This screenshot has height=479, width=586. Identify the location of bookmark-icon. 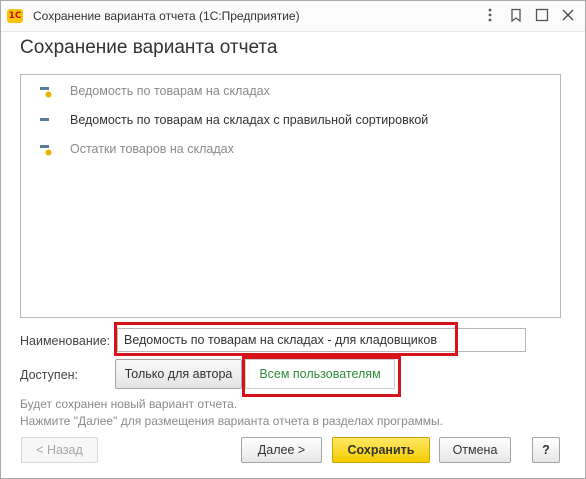
(516, 15).